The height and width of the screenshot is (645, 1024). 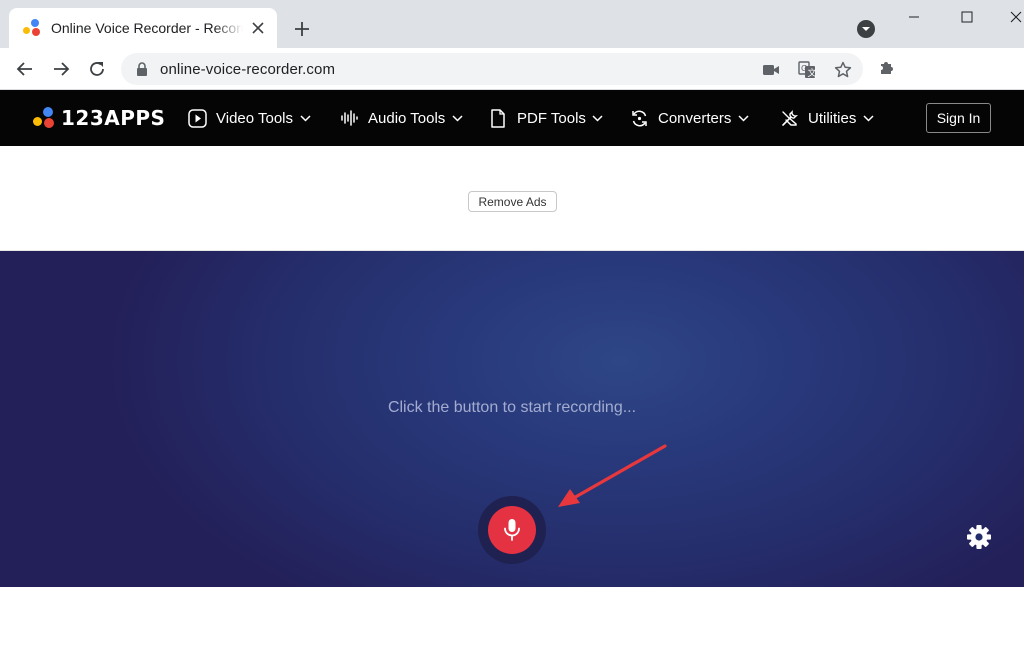 I want to click on nav-label: Utilities, so click(x=832, y=118).